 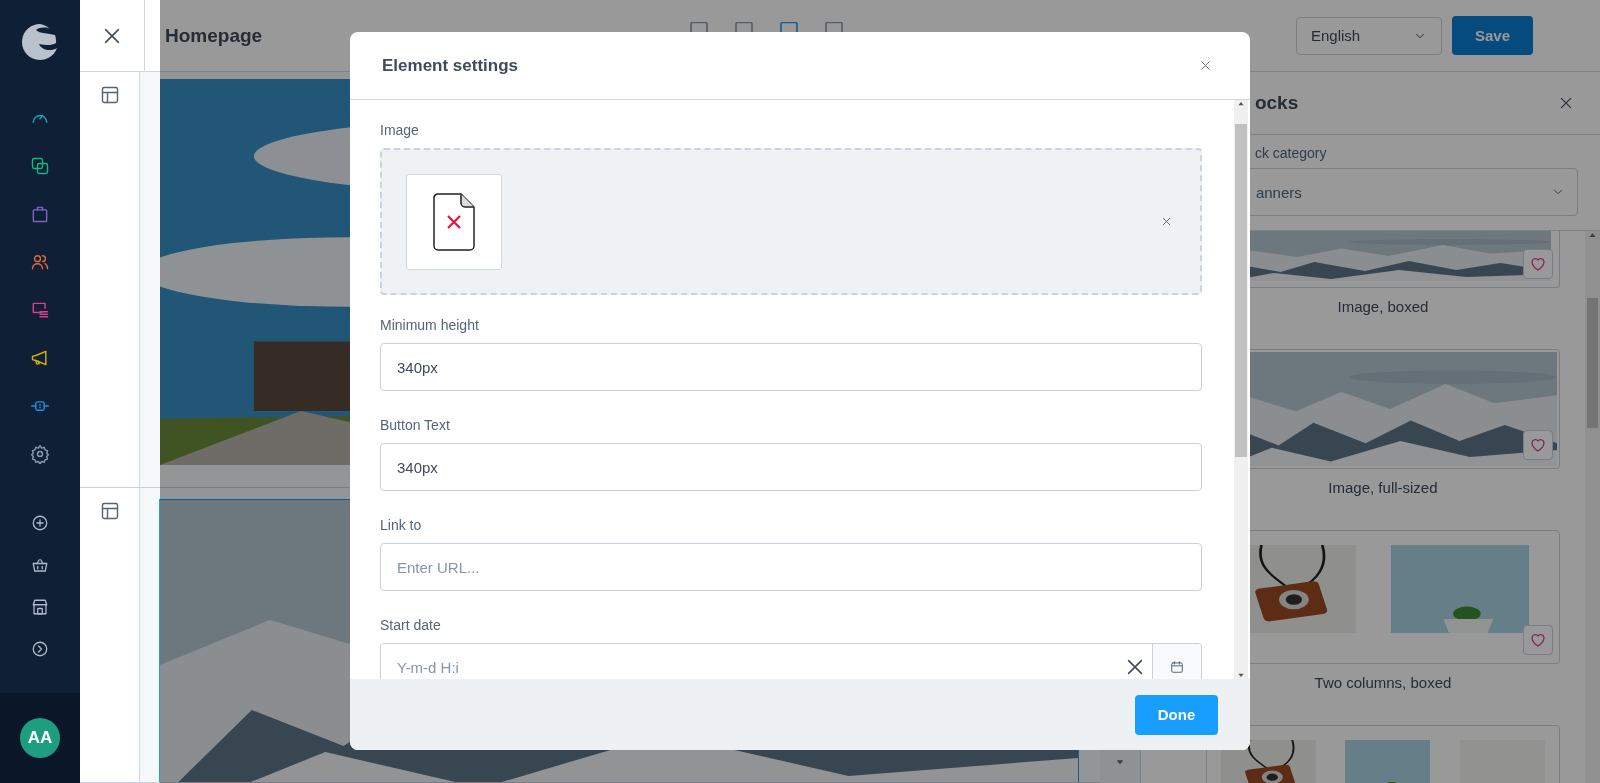 I want to click on store-icon, so click(x=40, y=607).